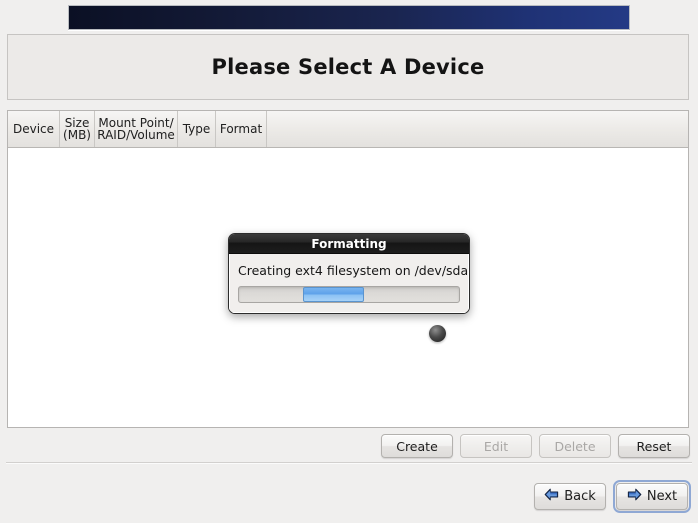 This screenshot has width=698, height=523. What do you see at coordinates (417, 446) in the screenshot?
I see `create-button: Create` at bounding box center [417, 446].